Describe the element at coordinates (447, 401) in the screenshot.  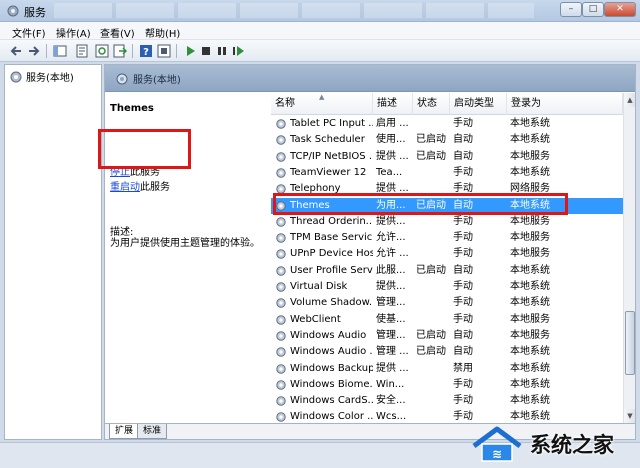
I see `service-row: Windows CardS... 安全... 手动 本地系统` at that location.